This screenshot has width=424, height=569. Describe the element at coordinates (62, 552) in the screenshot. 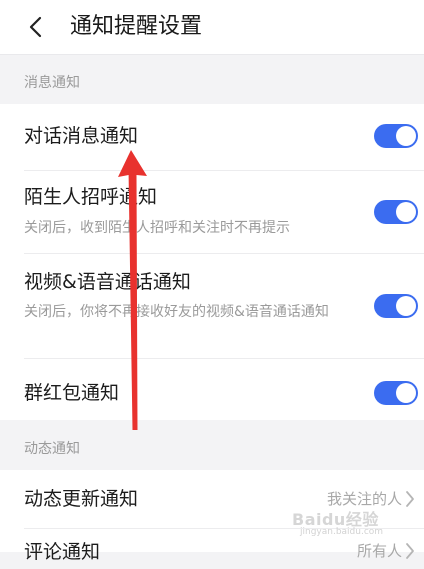

I see `setting-title: 评论通知` at that location.